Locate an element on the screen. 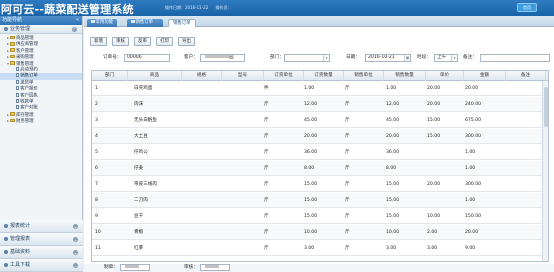 This screenshot has width=554, height=272. cell-price: 10.00 is located at coordinates (434, 216).